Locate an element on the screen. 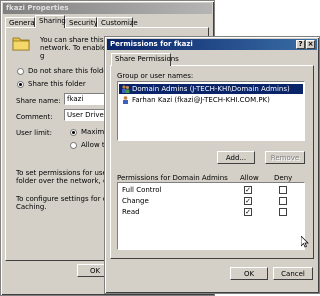  close-title-button: × is located at coordinates (310, 44).